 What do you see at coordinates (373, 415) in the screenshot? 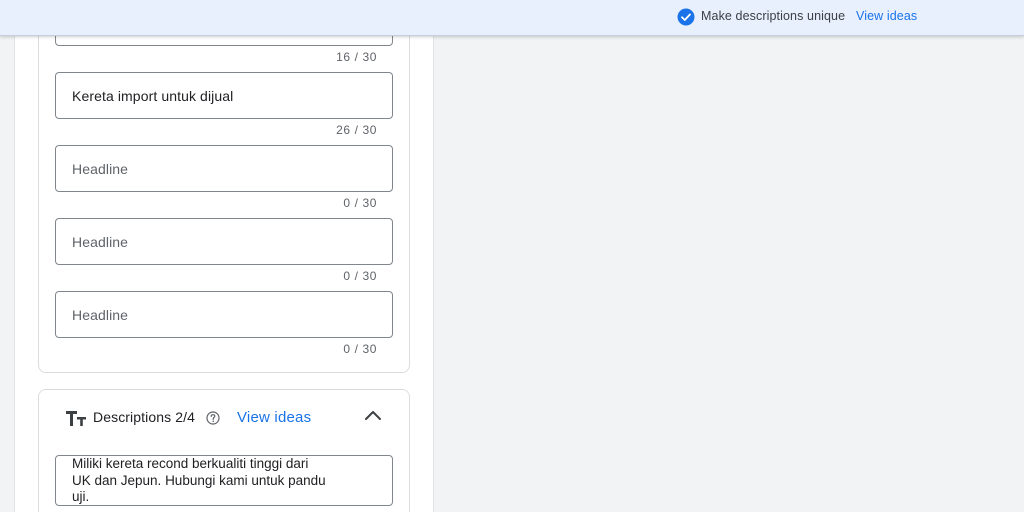
I see `chevron-up-icon` at bounding box center [373, 415].